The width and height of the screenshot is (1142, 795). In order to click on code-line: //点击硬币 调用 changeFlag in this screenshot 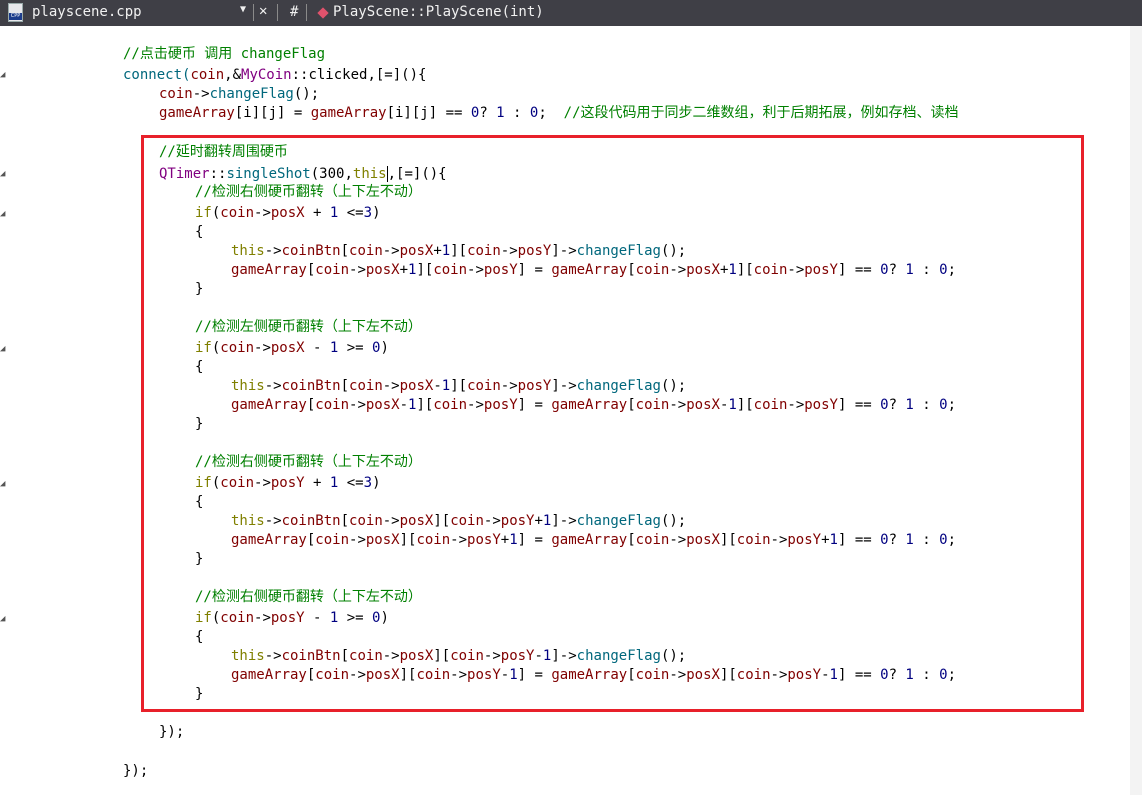, I will do `click(224, 54)`.